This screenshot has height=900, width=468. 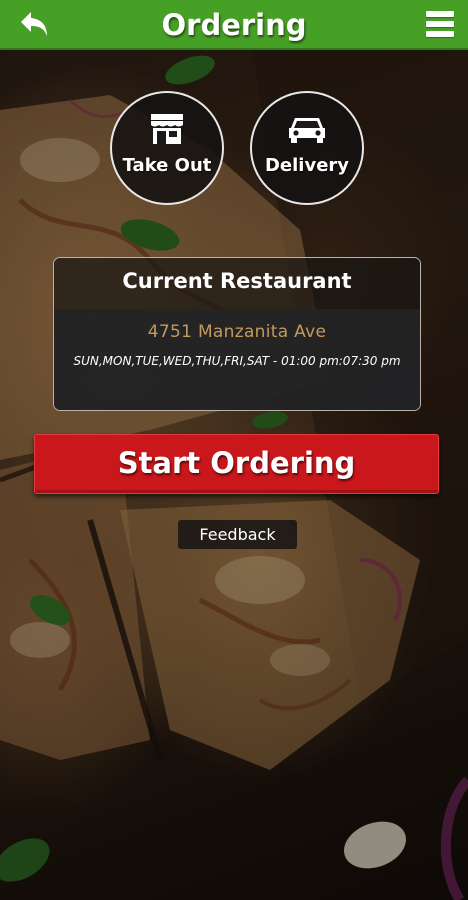 I want to click on take-out-button: Take Out, so click(x=167, y=148).